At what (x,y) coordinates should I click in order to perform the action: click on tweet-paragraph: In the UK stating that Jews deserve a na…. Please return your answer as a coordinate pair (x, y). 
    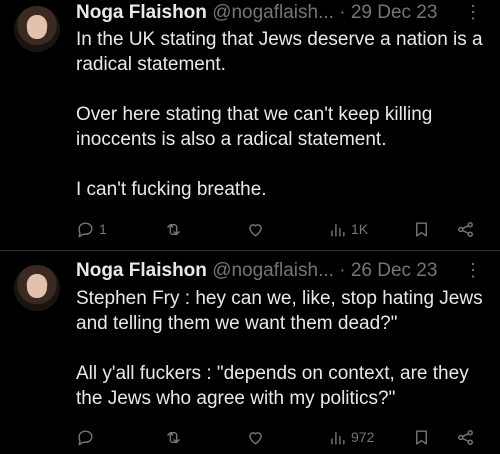
    Looking at the image, I should click on (279, 52).